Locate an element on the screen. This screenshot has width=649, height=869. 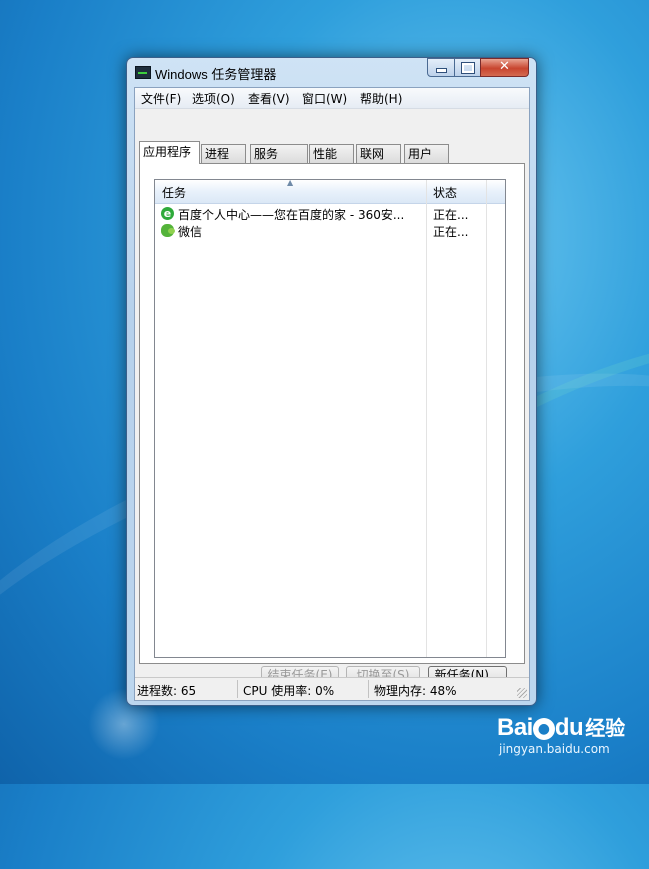
tab-networking: 联网 is located at coordinates (378, 153).